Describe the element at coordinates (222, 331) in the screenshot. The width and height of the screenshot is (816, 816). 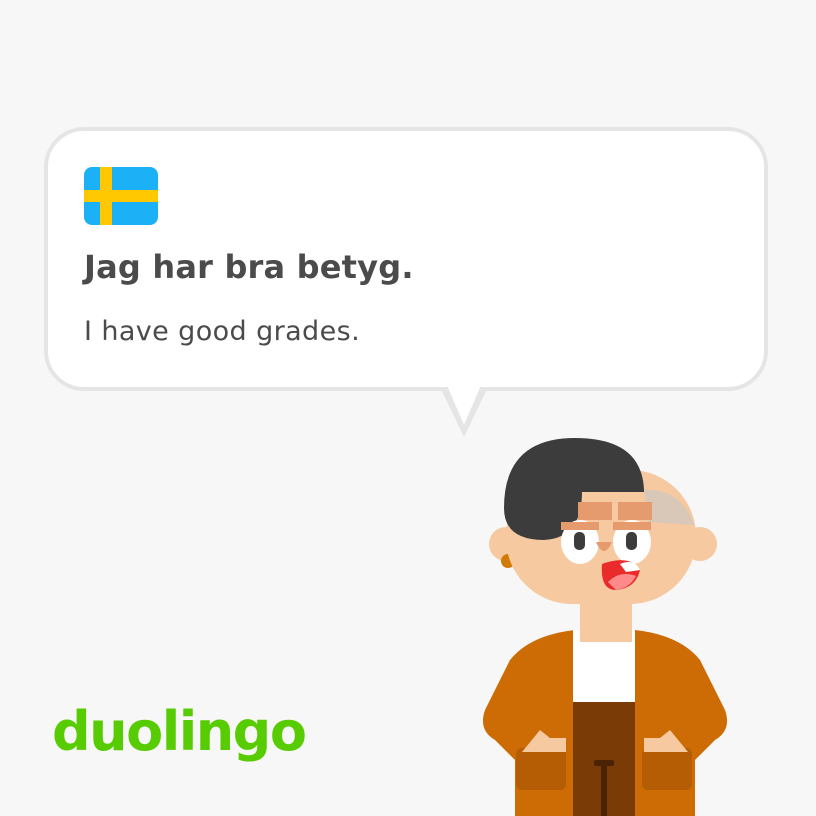
I see `translation-text: I have good grades.` at that location.